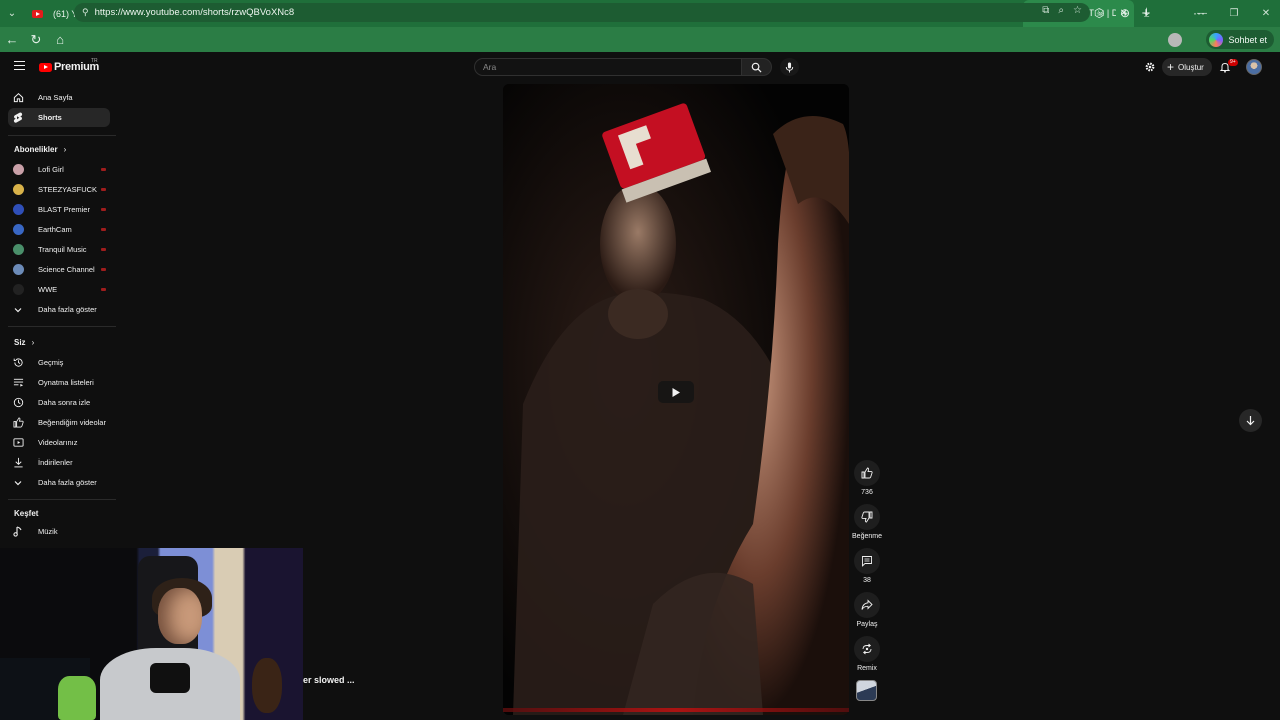 This screenshot has width=1280, height=720. I want to click on sidebar-item-label: İndirilenler, so click(55, 462).